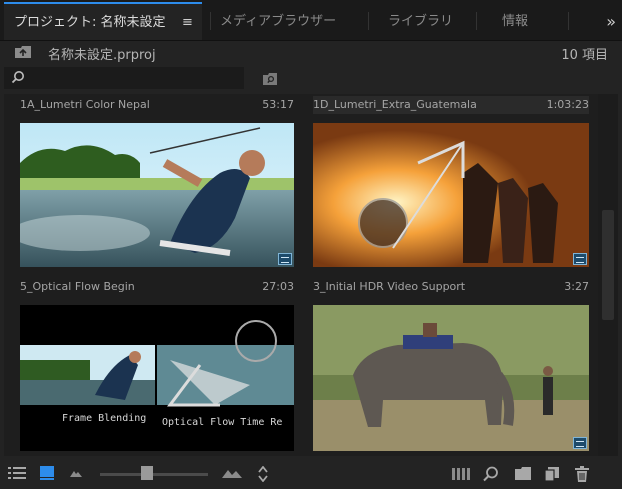 The height and width of the screenshot is (489, 622). Describe the element at coordinates (608, 265) in the screenshot. I see `scrollbar-thumb` at that location.